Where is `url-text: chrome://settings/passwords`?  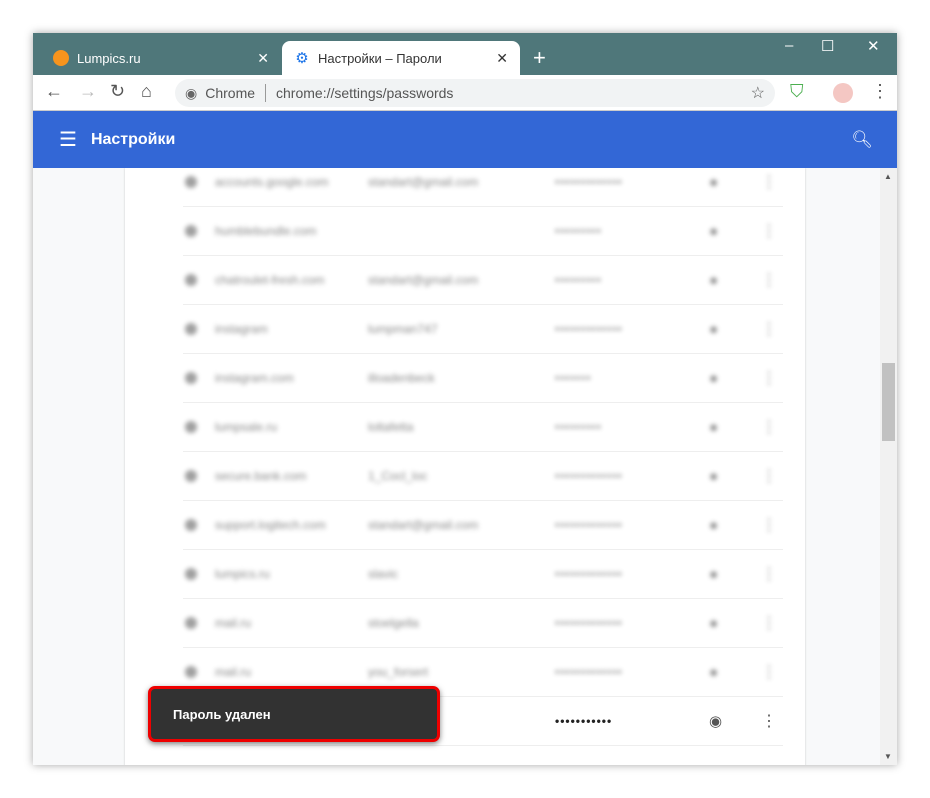 url-text: chrome://settings/passwords is located at coordinates (365, 93).